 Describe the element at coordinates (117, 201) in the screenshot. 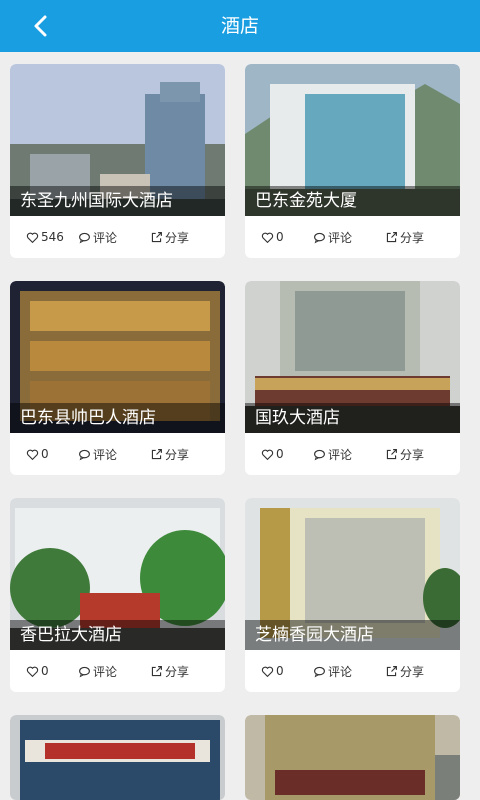

I see `hotel-name: 东圣九州国际大酒店` at that location.